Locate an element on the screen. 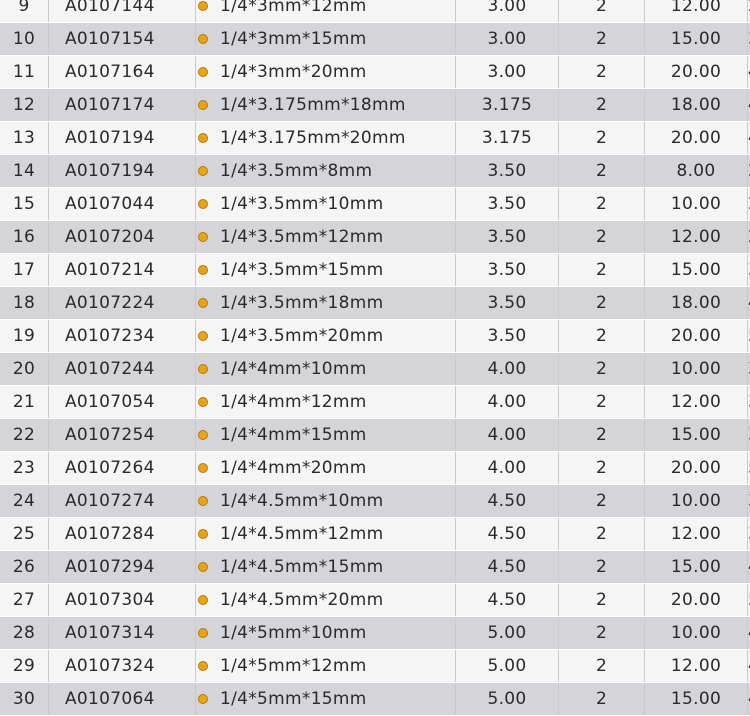 Image resolution: width=750 pixels, height=716 pixels. row-number: 29 is located at coordinates (24, 666).